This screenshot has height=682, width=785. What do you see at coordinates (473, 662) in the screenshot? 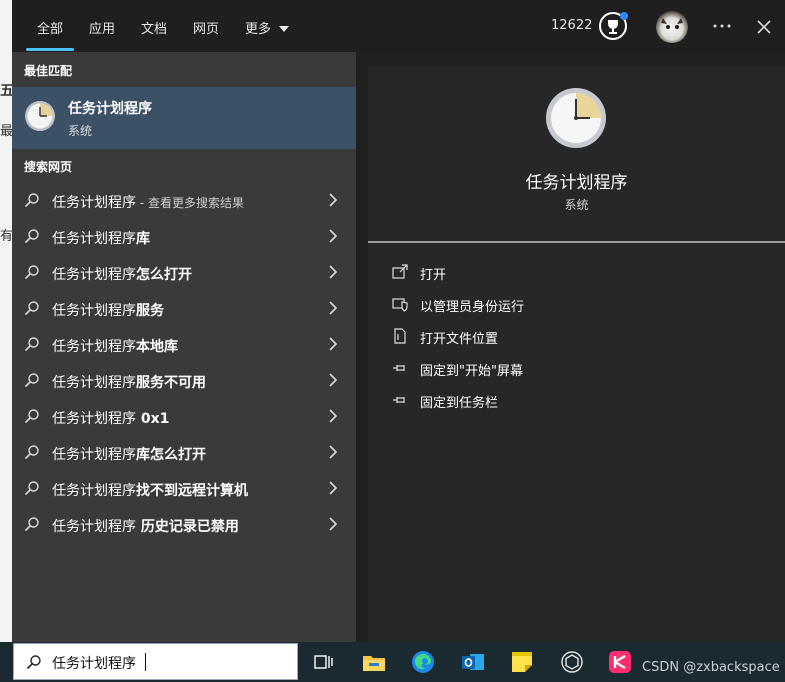
I see `outlook-icon` at bounding box center [473, 662].